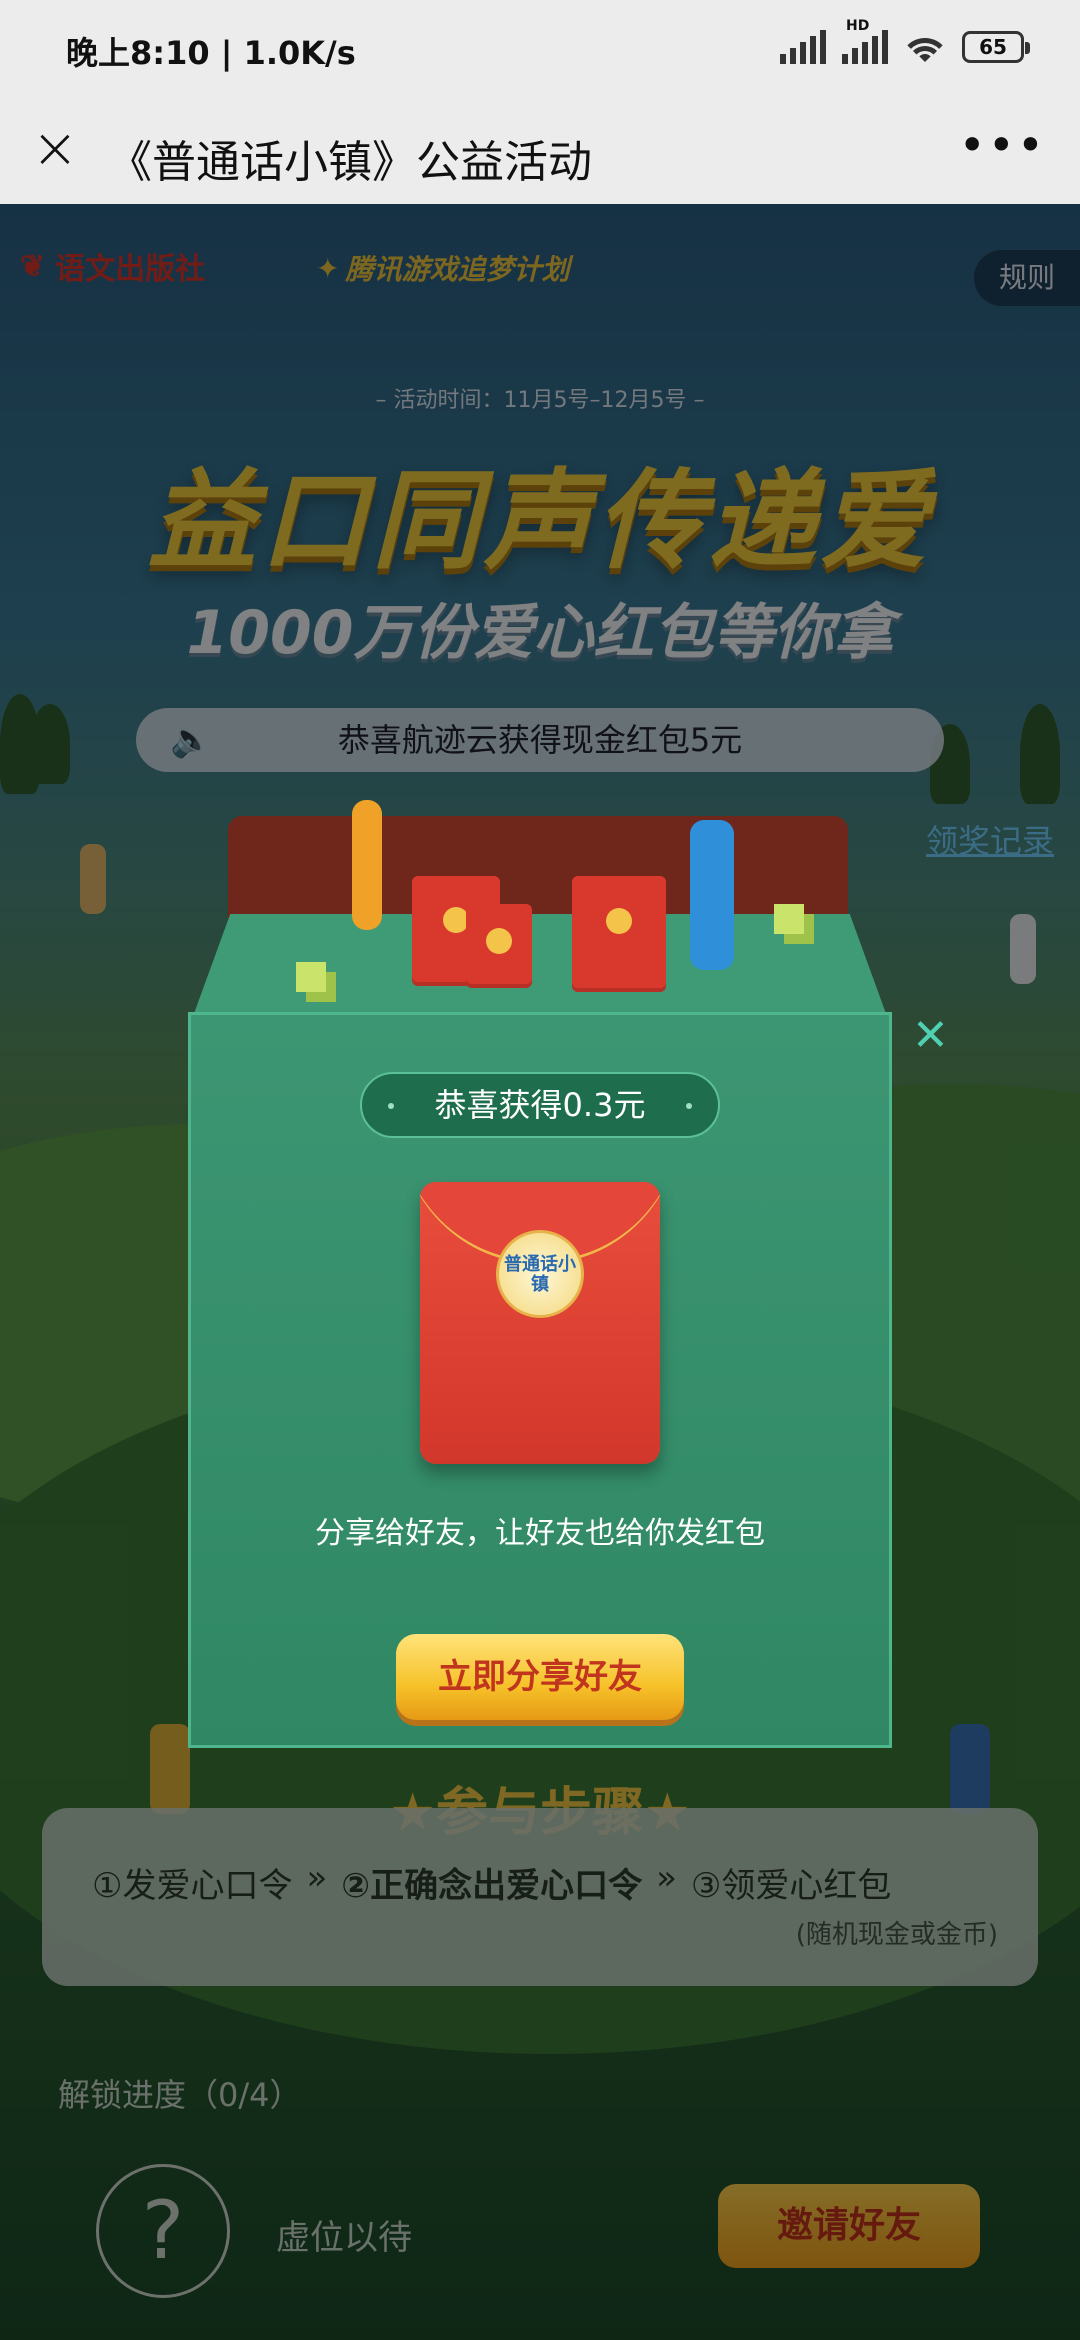 The image size is (1080, 2340). I want to click on status-icons: HD 65, so click(905, 41).